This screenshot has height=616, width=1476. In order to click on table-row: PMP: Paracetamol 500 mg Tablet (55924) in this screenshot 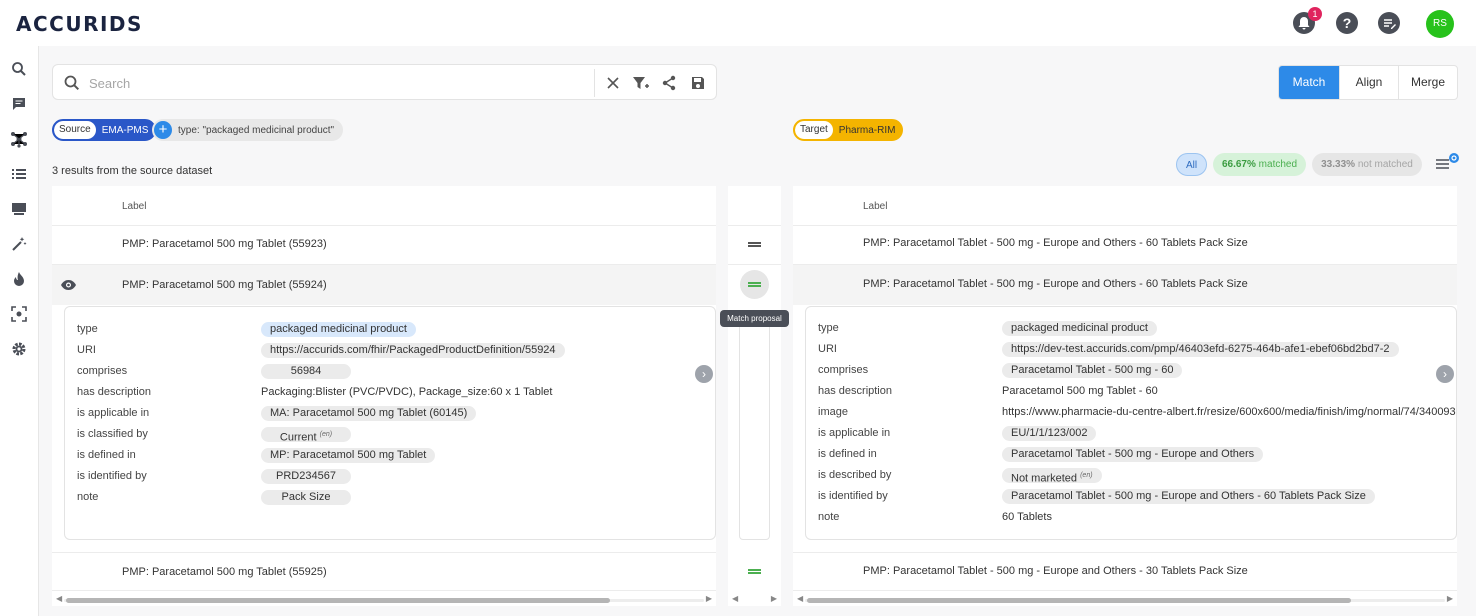, I will do `click(224, 285)`.